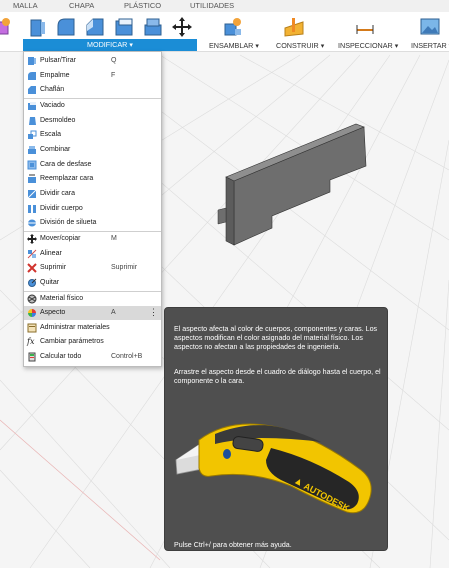 This screenshot has width=449, height=568. Describe the element at coordinates (127, 356) in the screenshot. I see `menu-item-shortcut: Control+B` at that location.